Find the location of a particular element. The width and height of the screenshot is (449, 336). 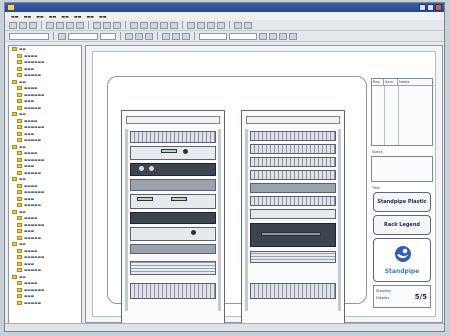

app-icon is located at coordinates (11, 7).